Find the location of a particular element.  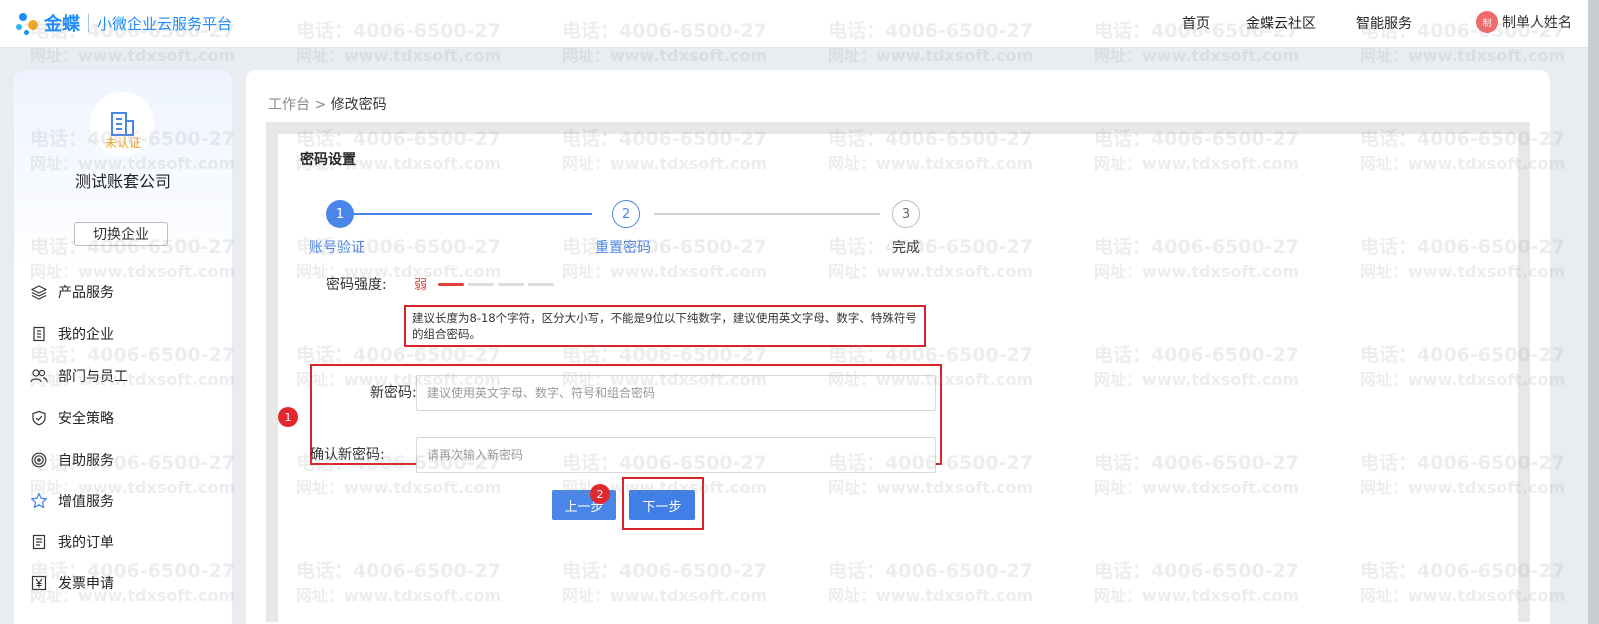

target-icon is located at coordinates (39, 460).